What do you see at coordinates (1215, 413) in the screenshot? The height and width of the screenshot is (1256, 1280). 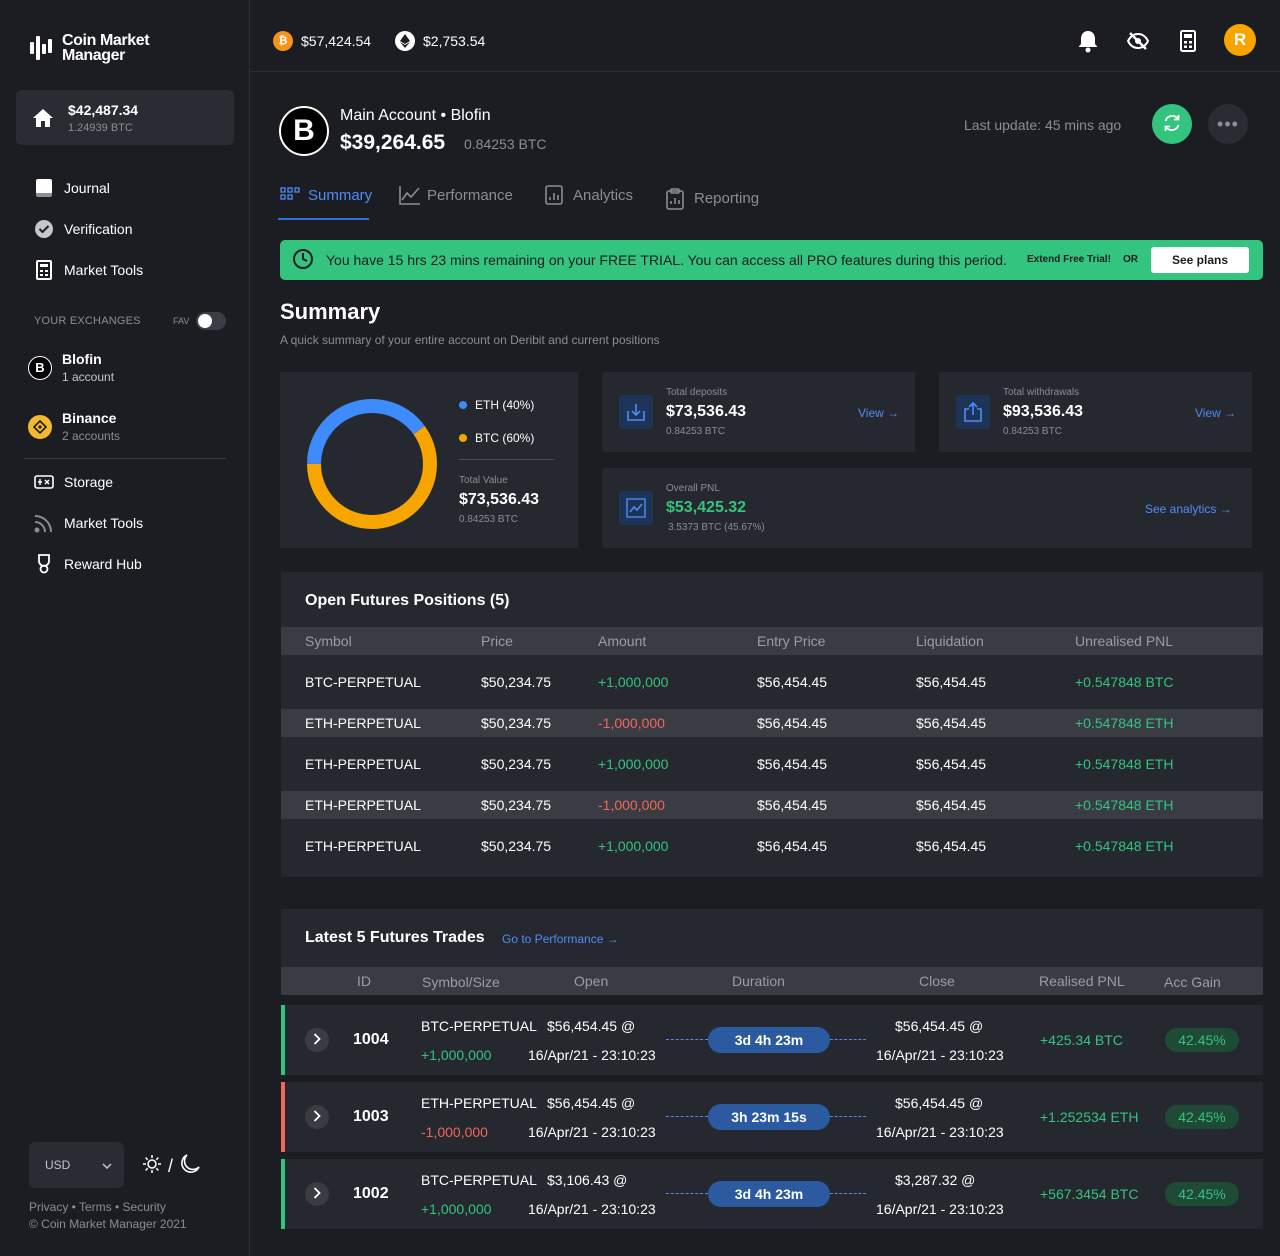 I see `withdrawals-view-link: View →` at bounding box center [1215, 413].